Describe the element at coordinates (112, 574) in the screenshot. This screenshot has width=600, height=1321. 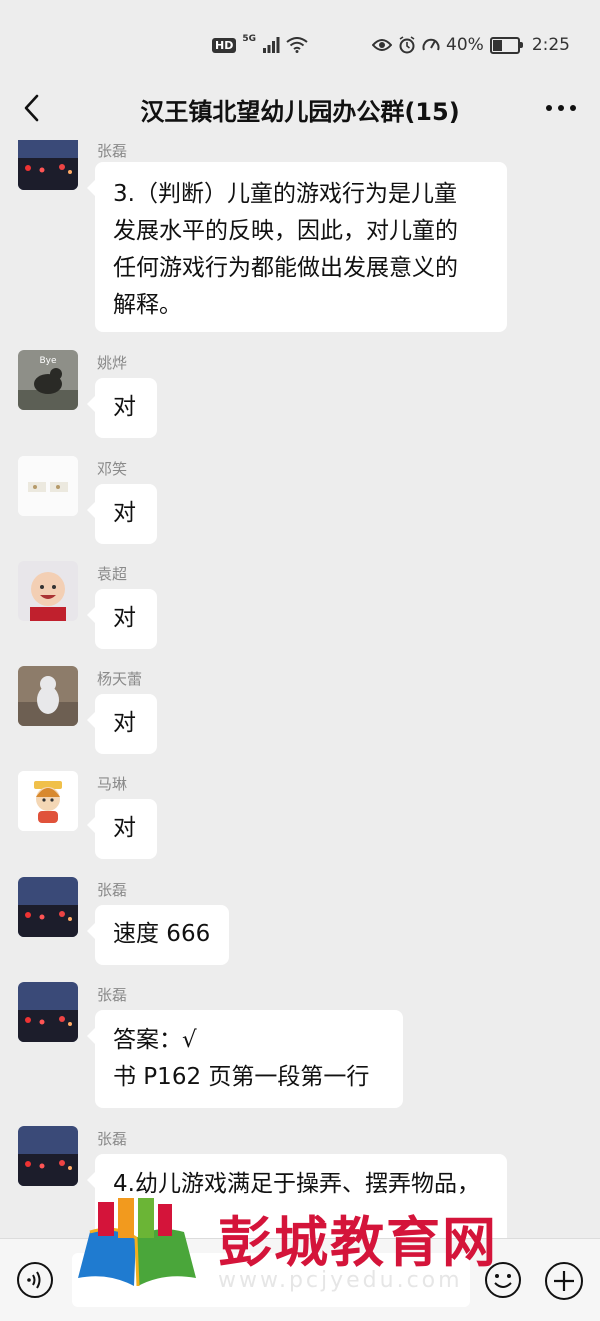
I see `sender-name: 袁超` at that location.